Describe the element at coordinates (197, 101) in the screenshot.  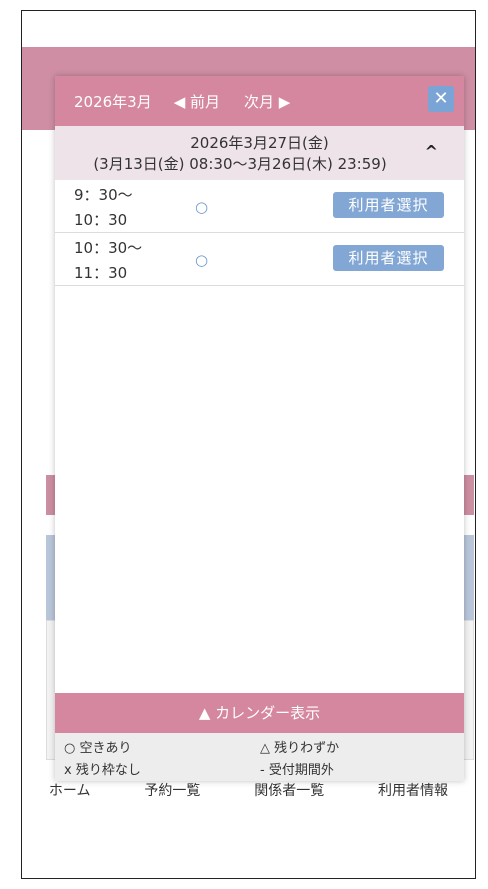
I see `prev-month-button: ◀ 前月` at that location.